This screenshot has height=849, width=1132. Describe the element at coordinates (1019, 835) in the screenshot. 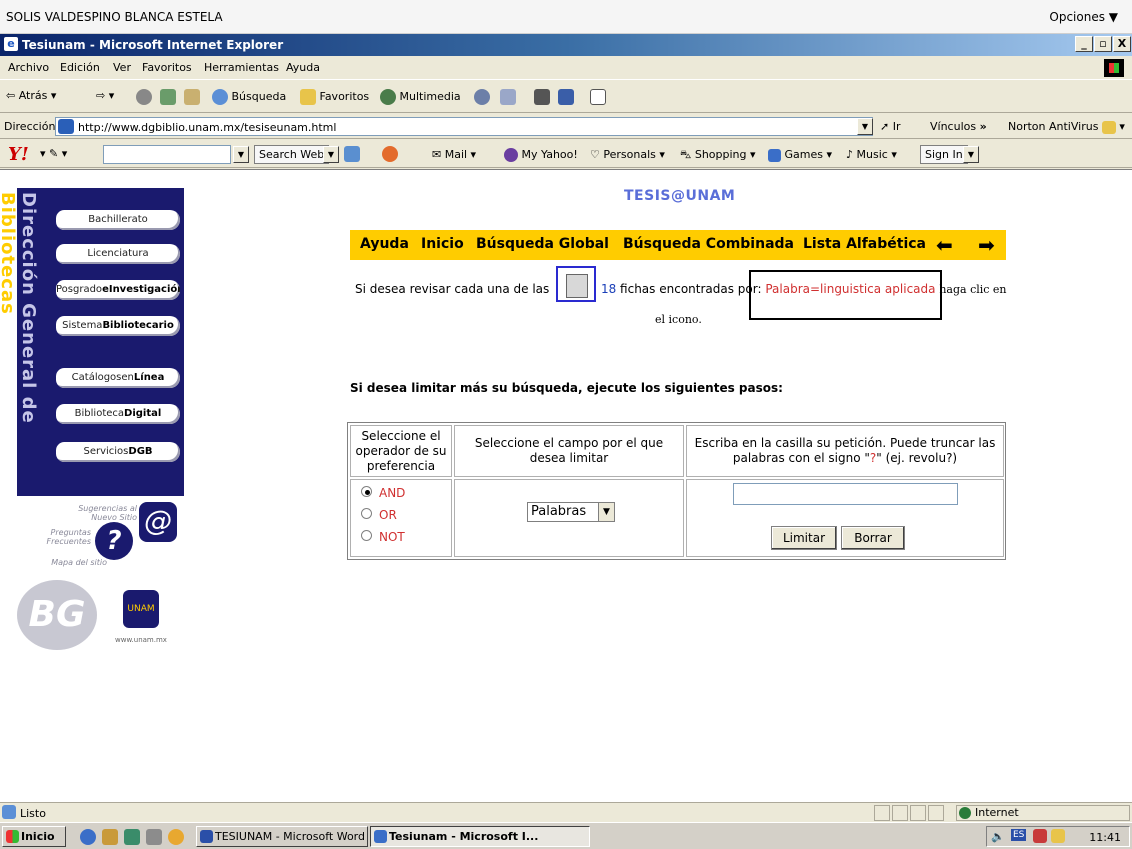

I see `language-indicator: ES` at that location.